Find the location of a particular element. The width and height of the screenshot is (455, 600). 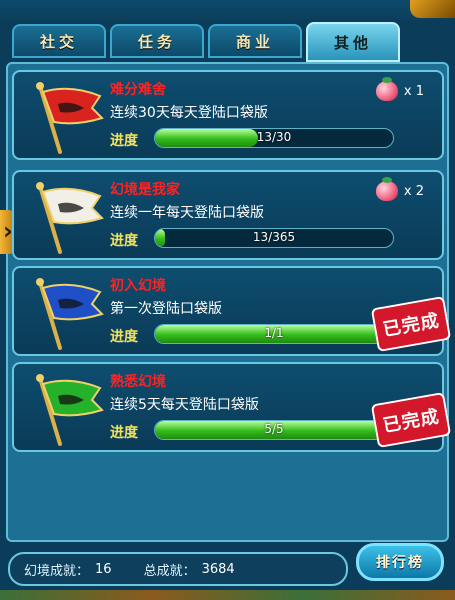

achievement-title: 幻境是我家 is located at coordinates (145, 190).